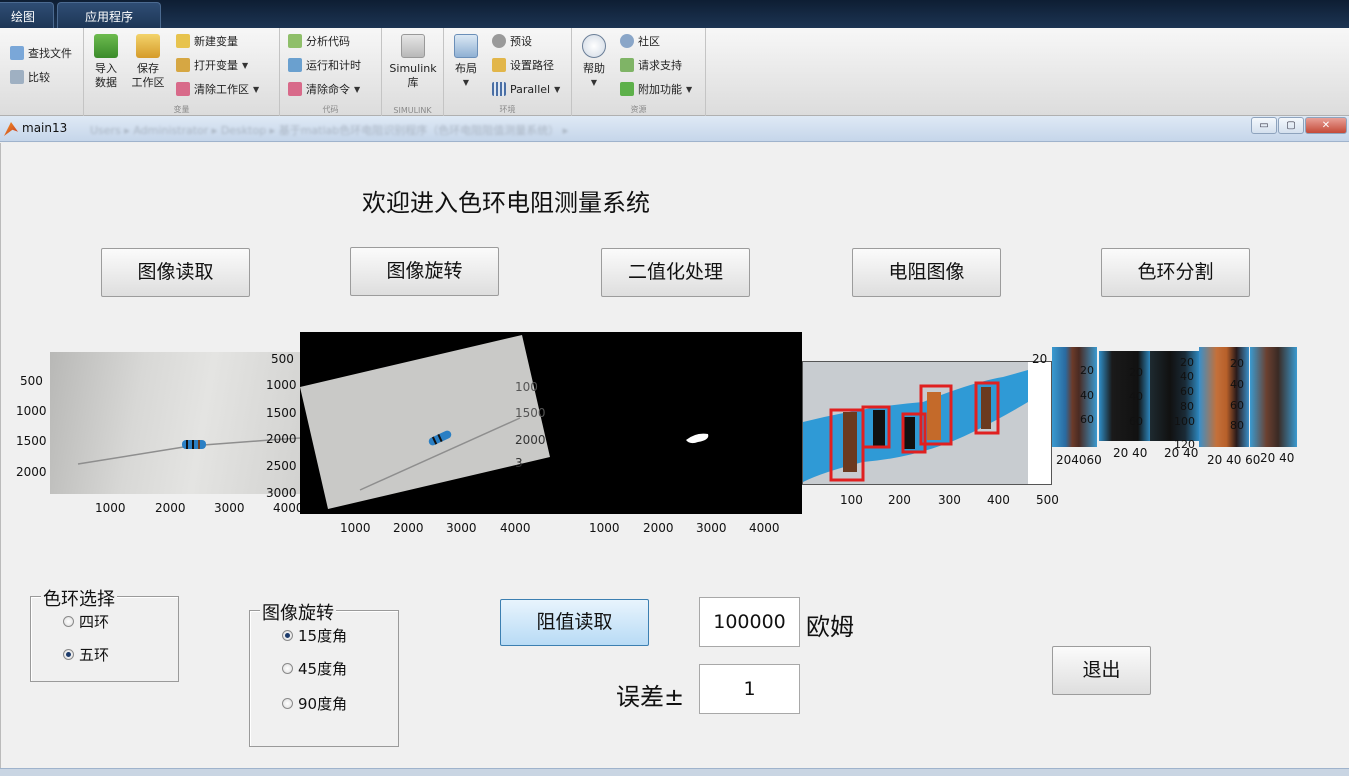 This screenshot has height=776, width=1349. I want to click on rotate-image-button: 图像旋转, so click(424, 271).